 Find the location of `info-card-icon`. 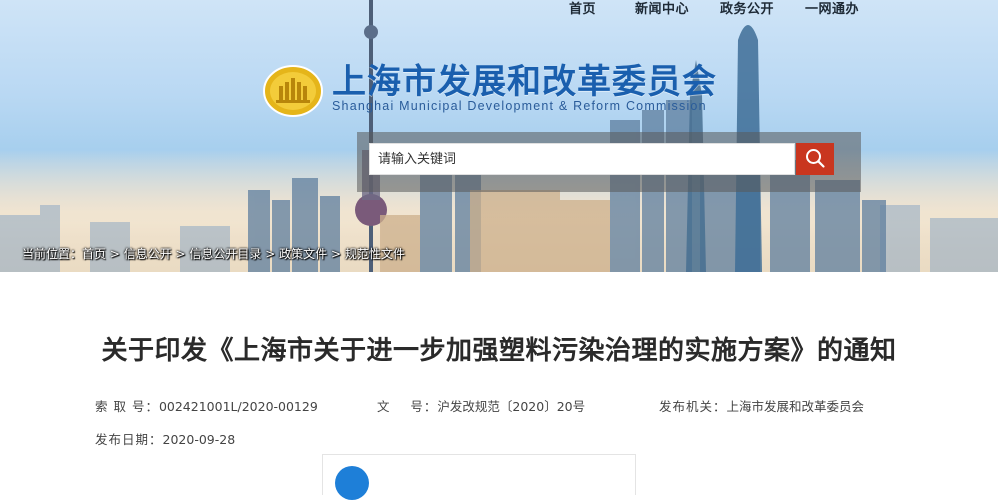

info-card-icon is located at coordinates (352, 483).